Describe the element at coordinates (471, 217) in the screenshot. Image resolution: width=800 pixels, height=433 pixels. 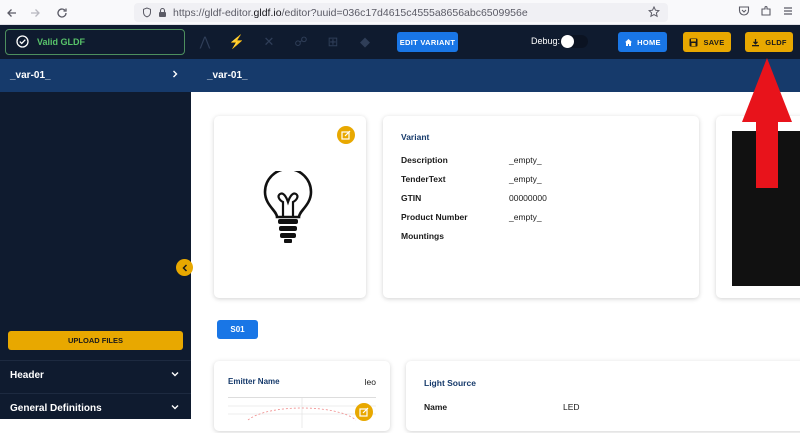
I see `detail-row: Product Number _empty_` at that location.